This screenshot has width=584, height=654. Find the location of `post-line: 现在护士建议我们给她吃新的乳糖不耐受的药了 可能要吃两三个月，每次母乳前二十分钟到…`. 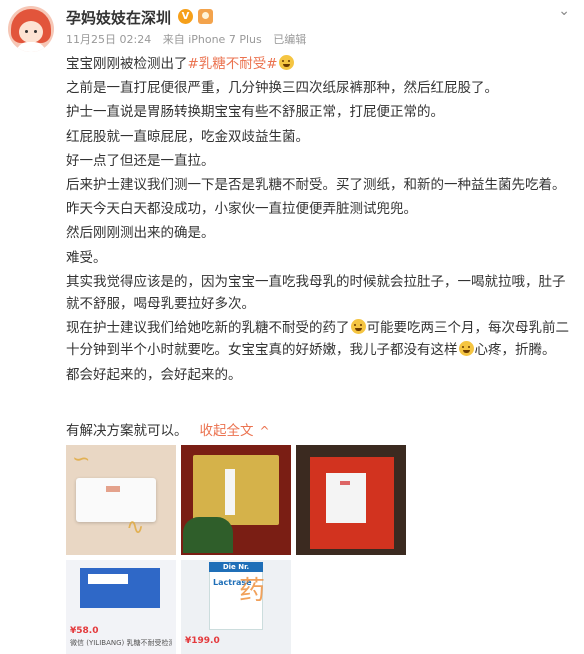

post-line: 现在护士建议我们给她吃新的乳糖不耐受的药了 可能要吃两三个月，每次母乳前二十分钟到… is located at coordinates (317, 339).